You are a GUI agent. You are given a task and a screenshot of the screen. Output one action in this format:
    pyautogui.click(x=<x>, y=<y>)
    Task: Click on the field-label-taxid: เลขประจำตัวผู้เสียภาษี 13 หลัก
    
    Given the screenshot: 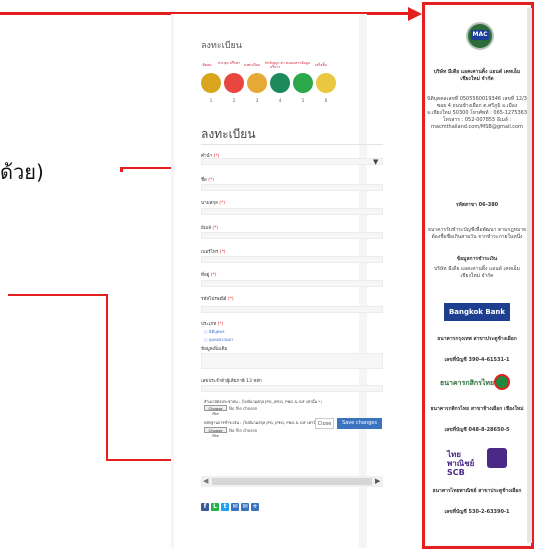 What is the action you would take?
    pyautogui.click(x=231, y=381)
    